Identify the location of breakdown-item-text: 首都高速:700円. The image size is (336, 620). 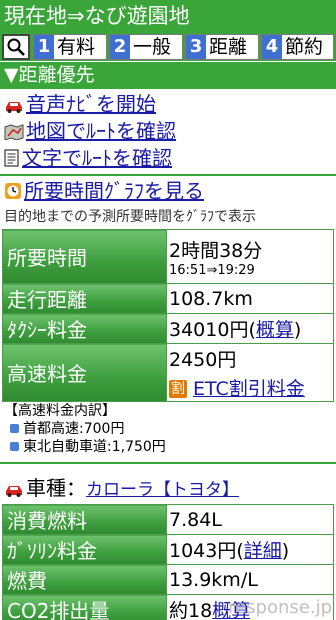
(74, 429).